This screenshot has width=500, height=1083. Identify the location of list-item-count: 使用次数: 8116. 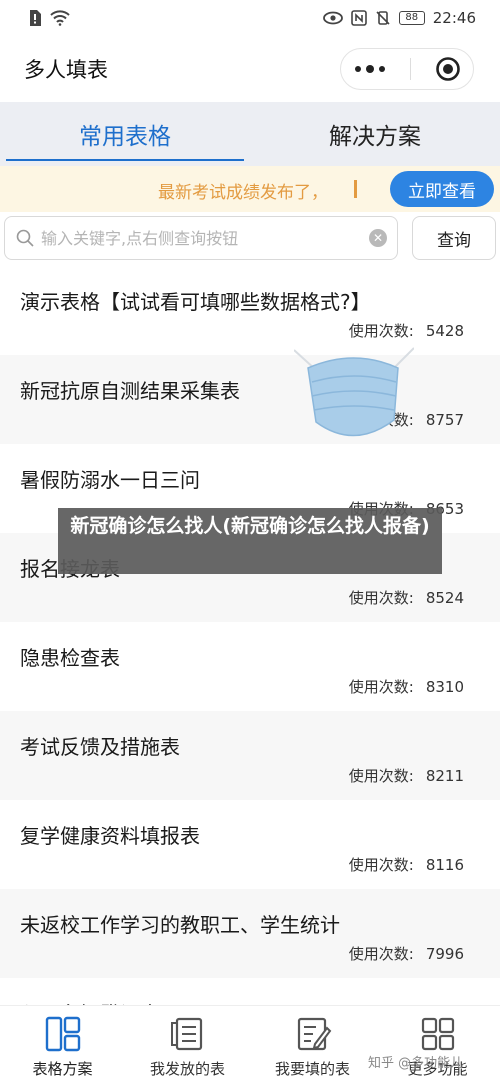
(406, 864).